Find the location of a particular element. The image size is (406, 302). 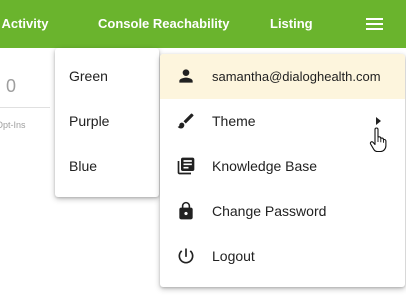

menu-item-logout-label: Logout is located at coordinates (233, 256).